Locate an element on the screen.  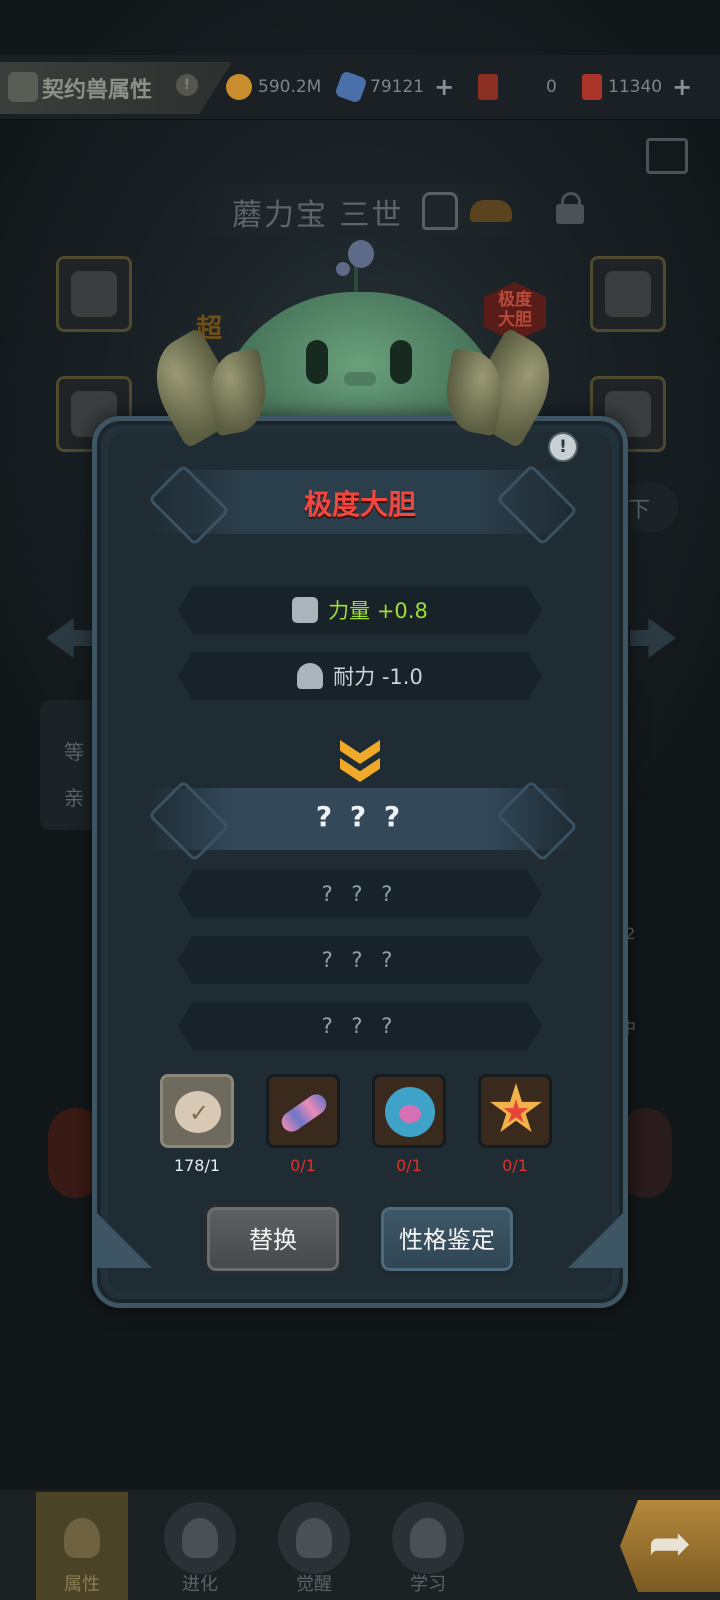
forward-arrow-icon: ➦ is located at coordinates (670, 1544).